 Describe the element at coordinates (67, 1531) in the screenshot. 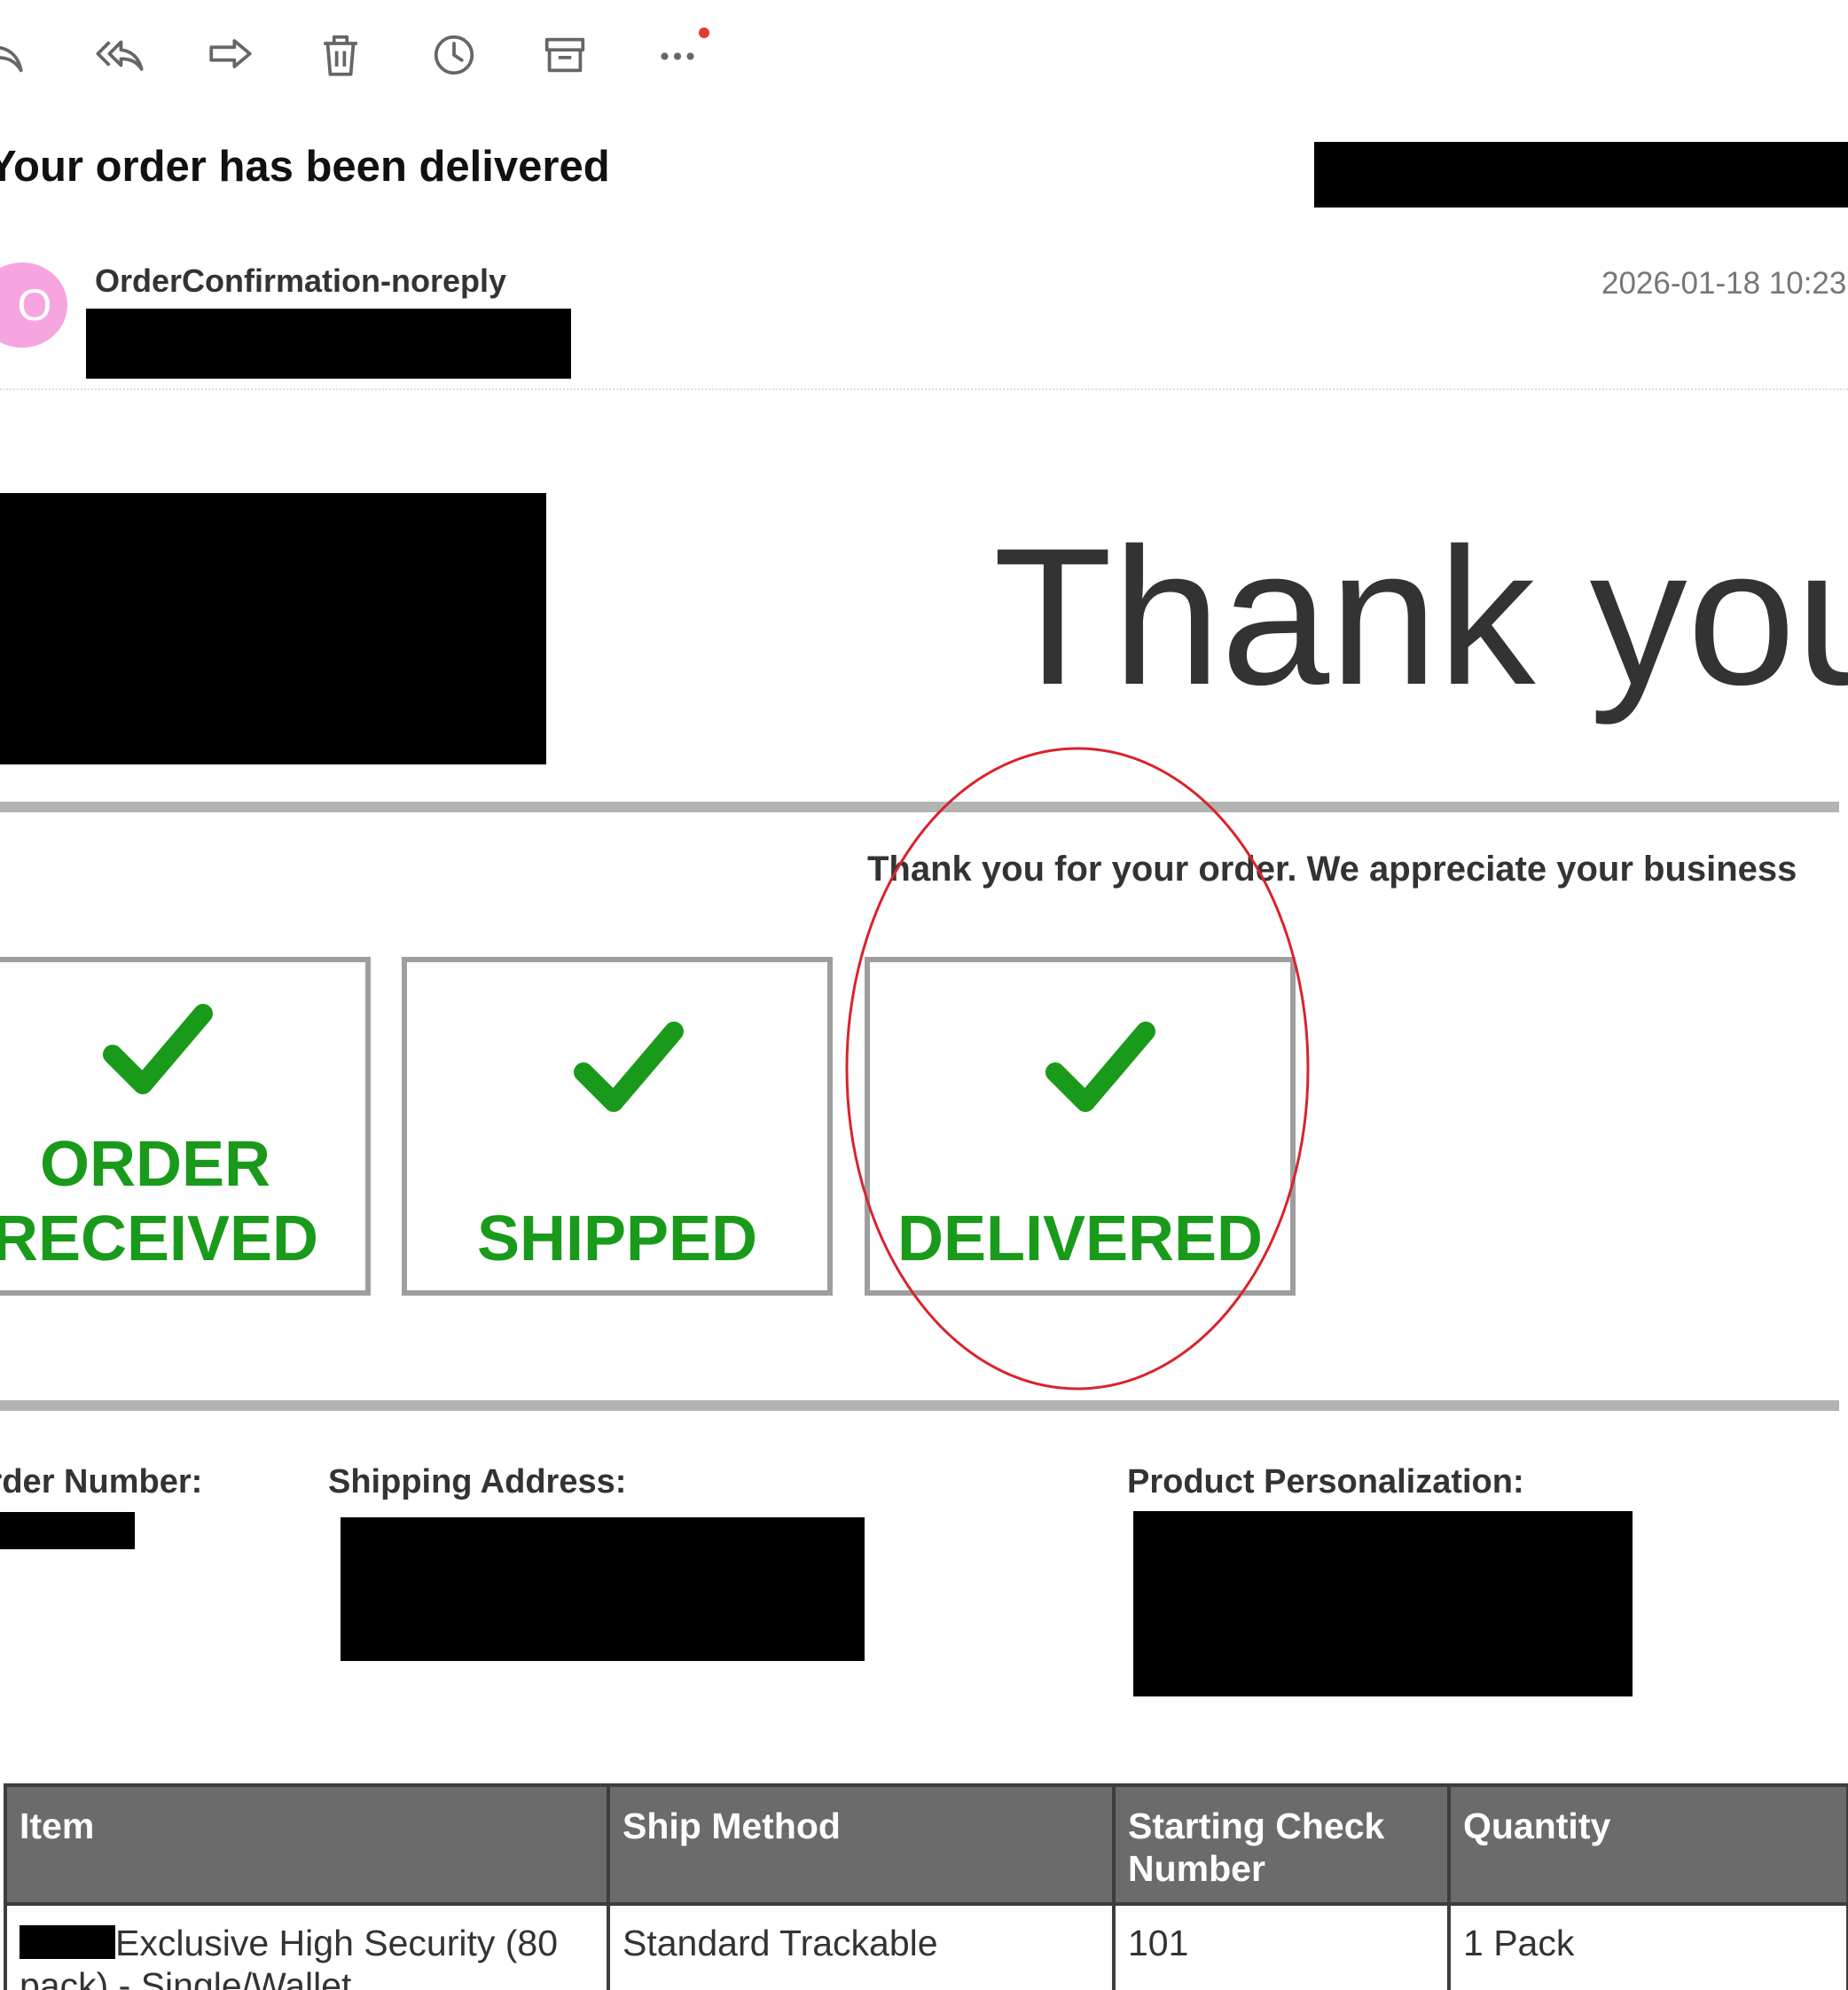

I see `redacted-order-number` at that location.